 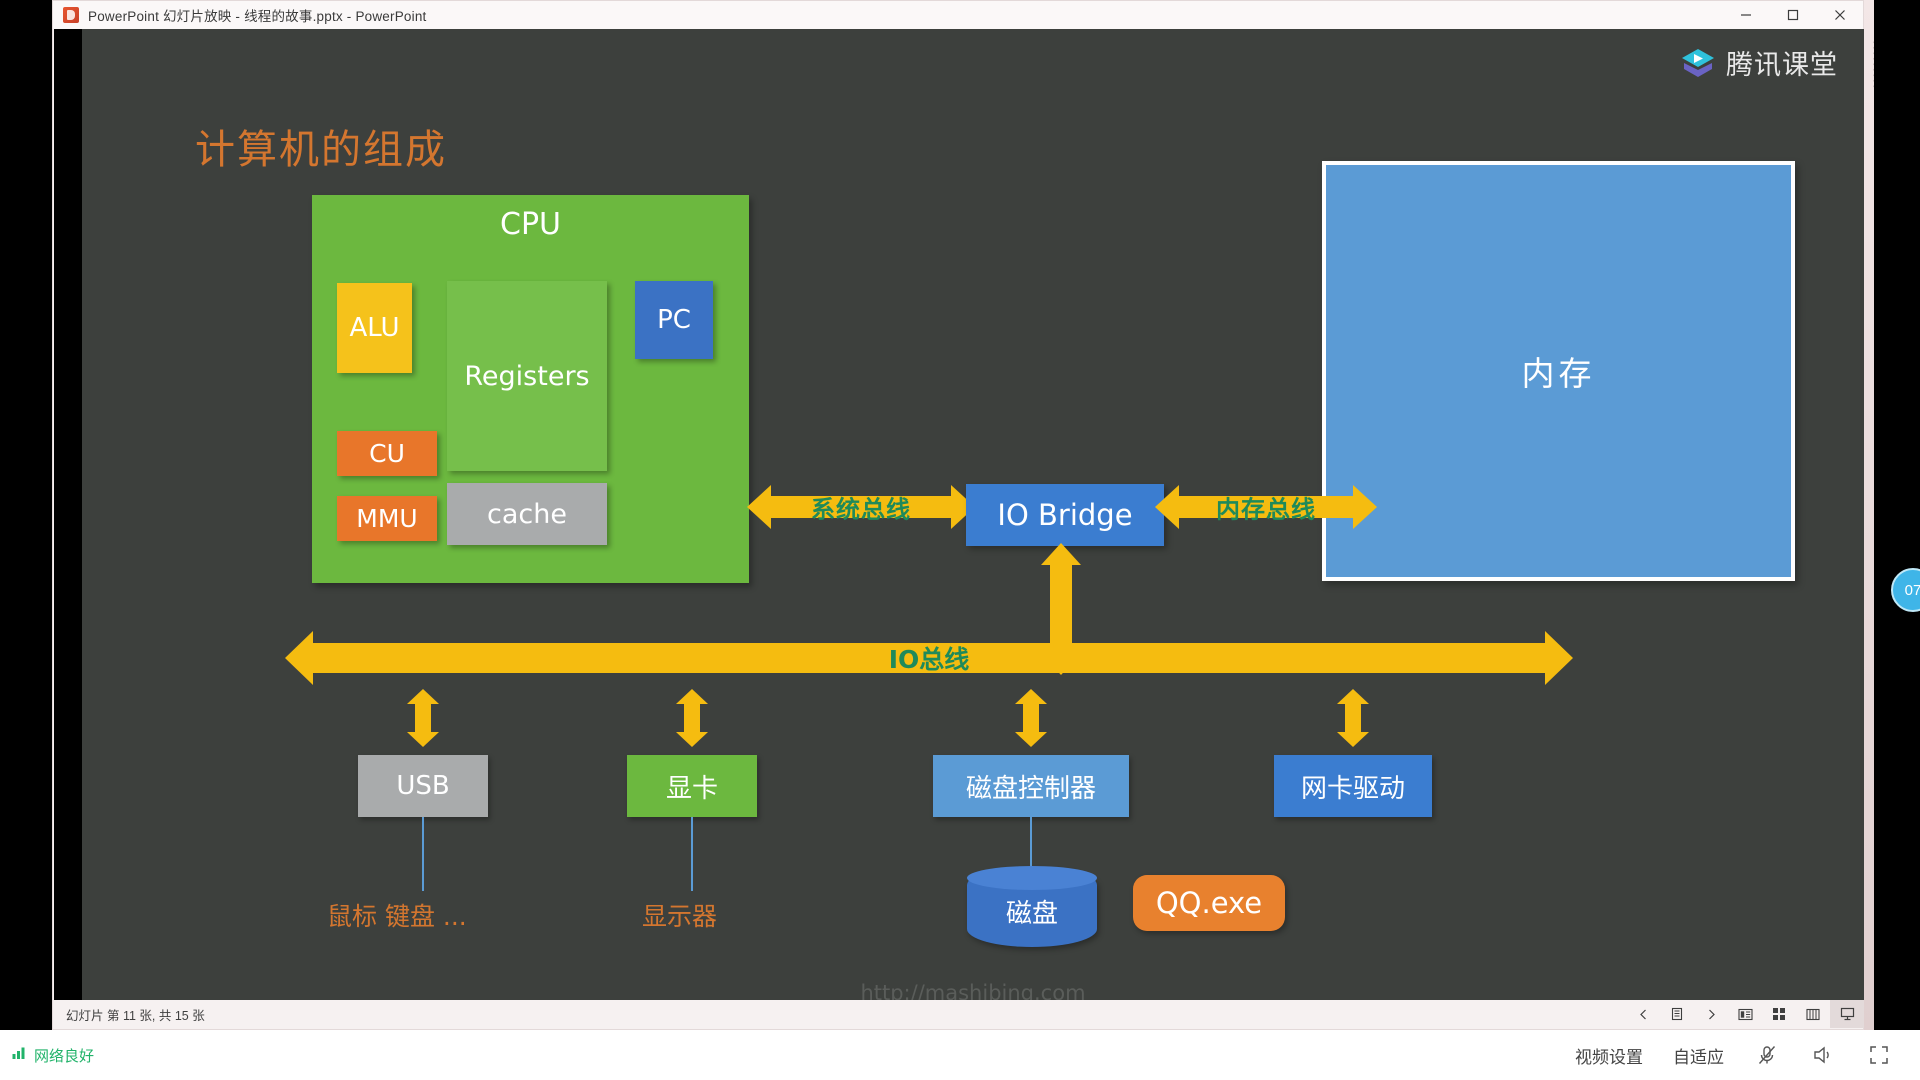 I want to click on network-status: 网络良好, so click(x=53, y=1055).